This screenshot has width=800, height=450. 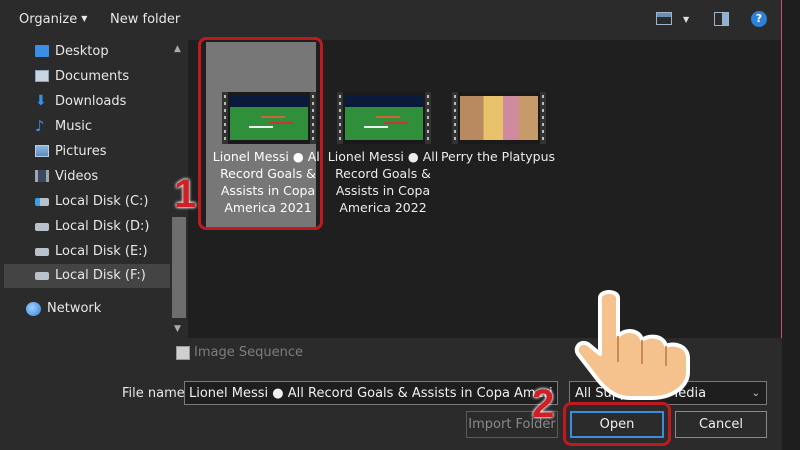 I want to click on nav-item-local-disk-e: Local Disk (E:), so click(x=87, y=252).